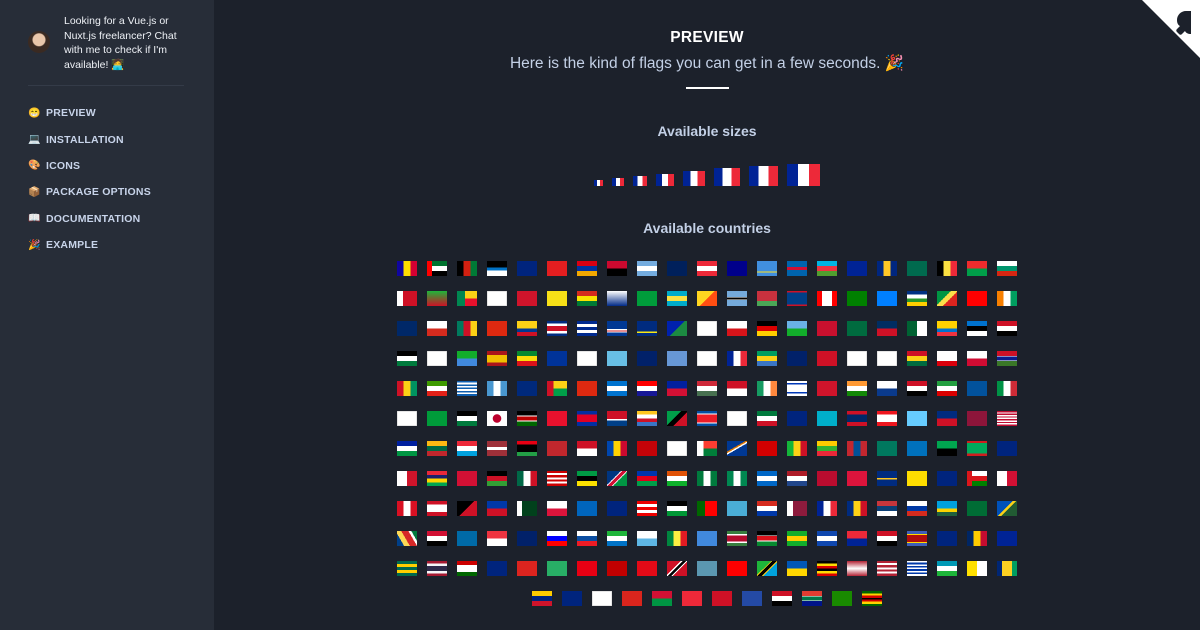 Image resolution: width=1200 pixels, height=630 pixels. What do you see at coordinates (857, 538) in the screenshot?
I see `flag-sx` at bounding box center [857, 538].